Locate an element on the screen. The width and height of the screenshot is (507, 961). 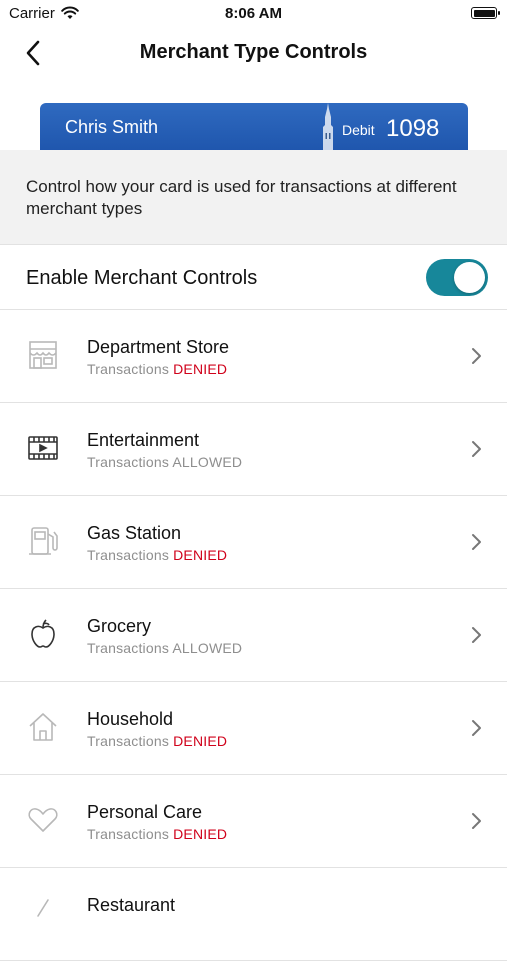
store-icon is located at coordinates (43, 355).